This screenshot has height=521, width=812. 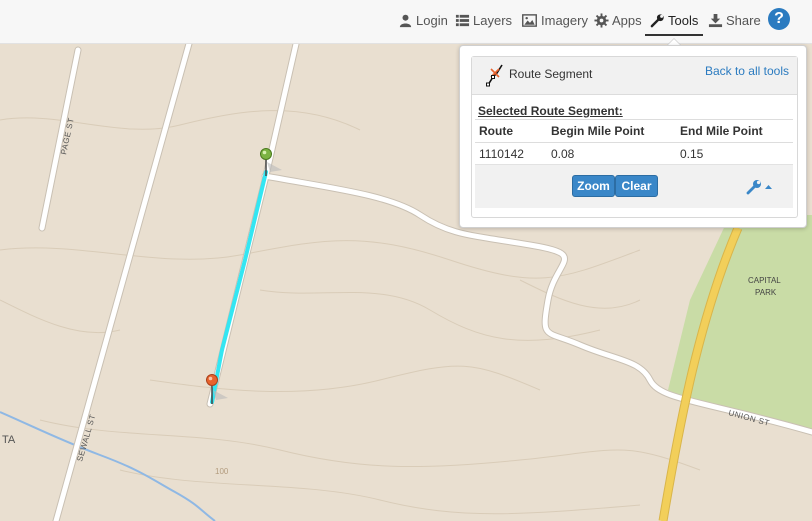 What do you see at coordinates (766, 292) in the screenshot?
I see `park-label-line2: PARK` at bounding box center [766, 292].